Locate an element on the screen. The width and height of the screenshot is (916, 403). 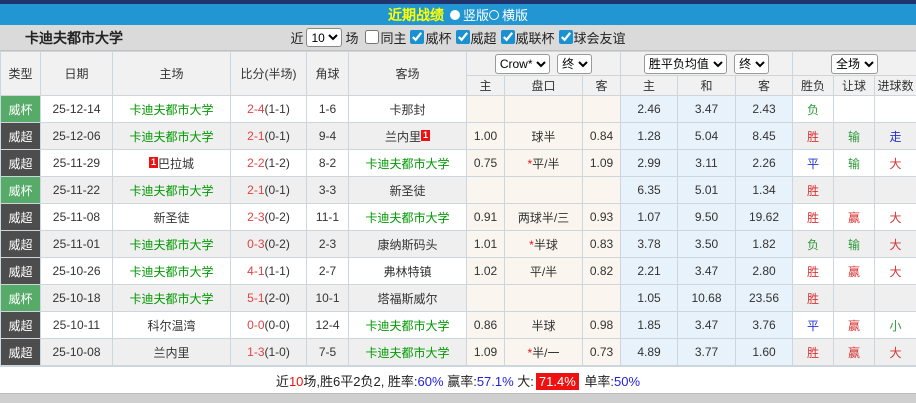
layout-option: 竖版 is located at coordinates (469, 14).